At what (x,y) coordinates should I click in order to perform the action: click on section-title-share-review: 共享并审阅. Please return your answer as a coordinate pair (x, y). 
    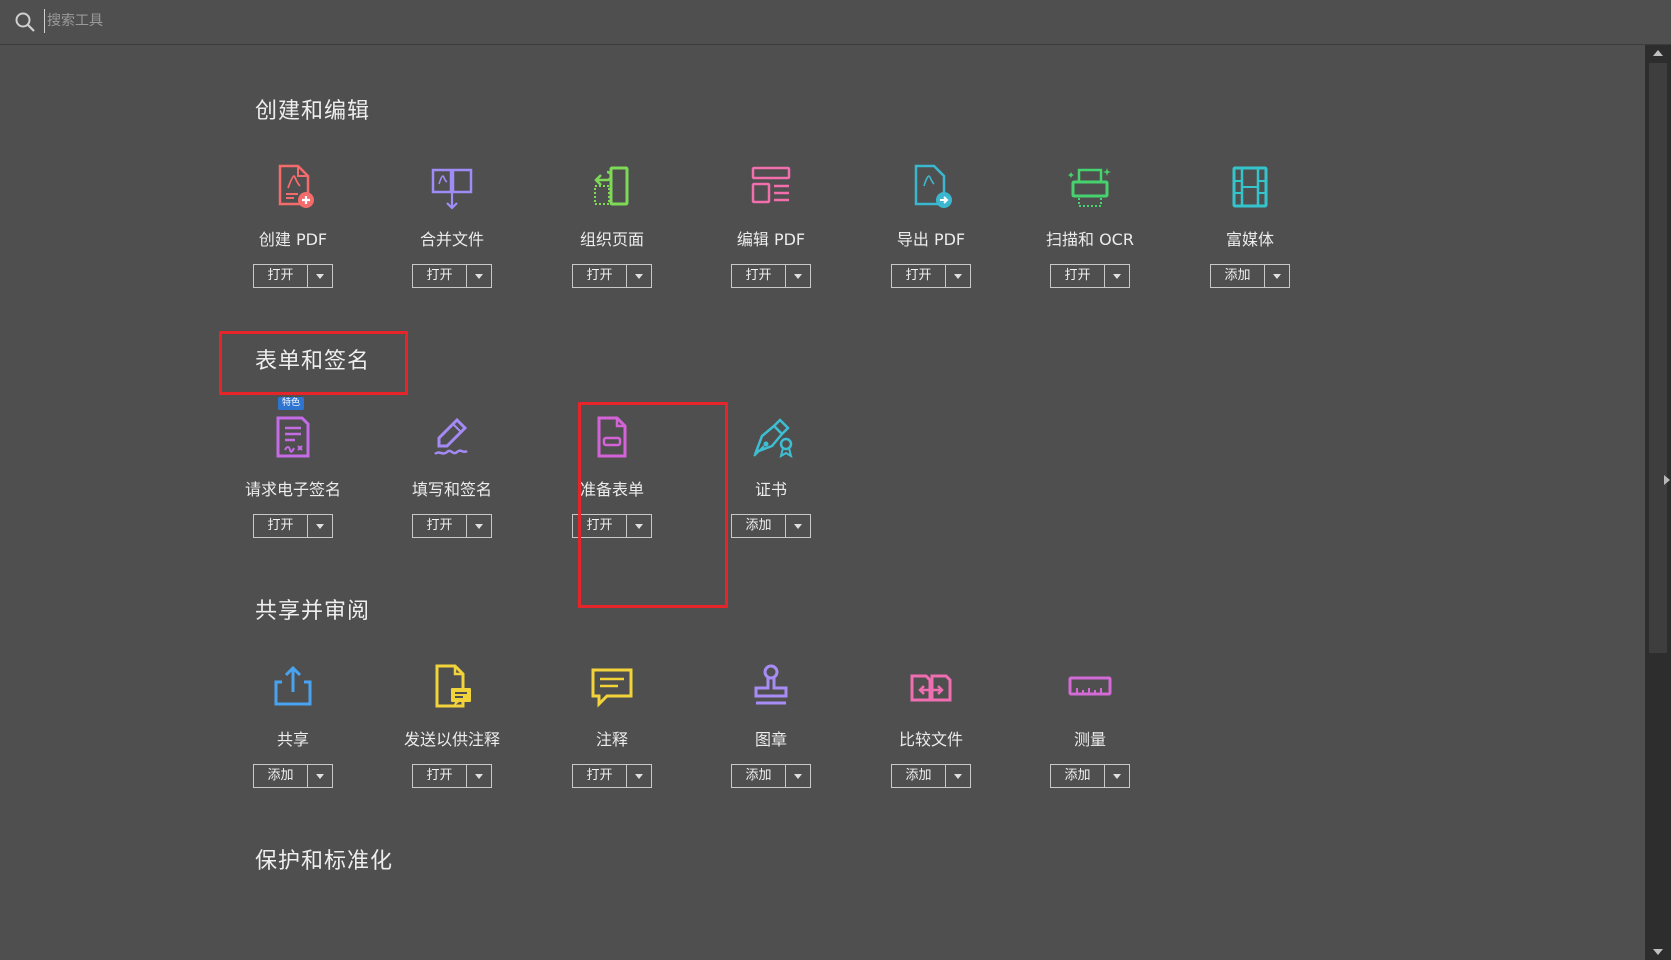
    Looking at the image, I should click on (313, 611).